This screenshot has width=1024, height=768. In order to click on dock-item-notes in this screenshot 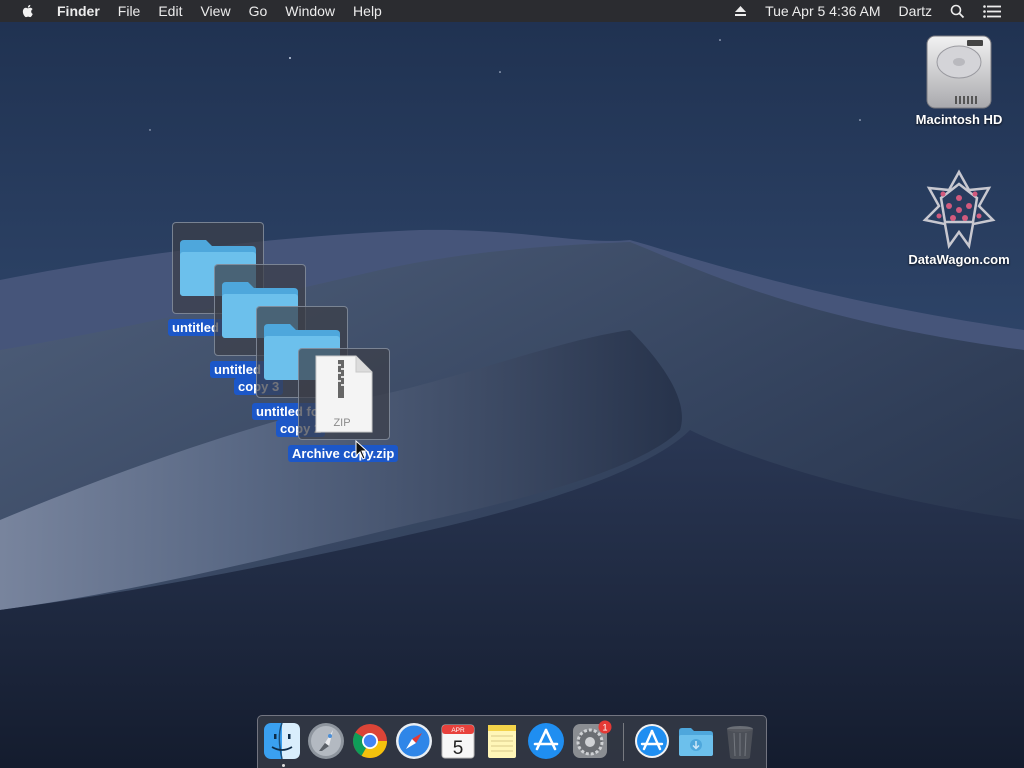, I will do `click(502, 742)`.